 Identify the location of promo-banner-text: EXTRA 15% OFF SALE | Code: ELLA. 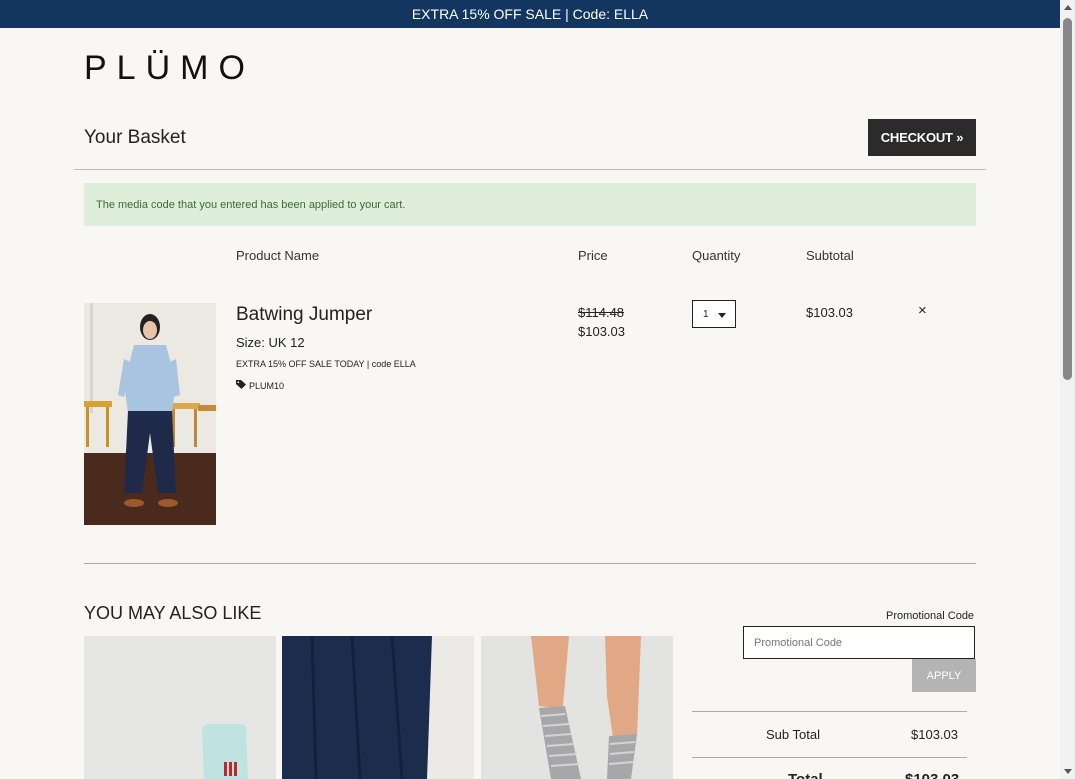
(530, 14).